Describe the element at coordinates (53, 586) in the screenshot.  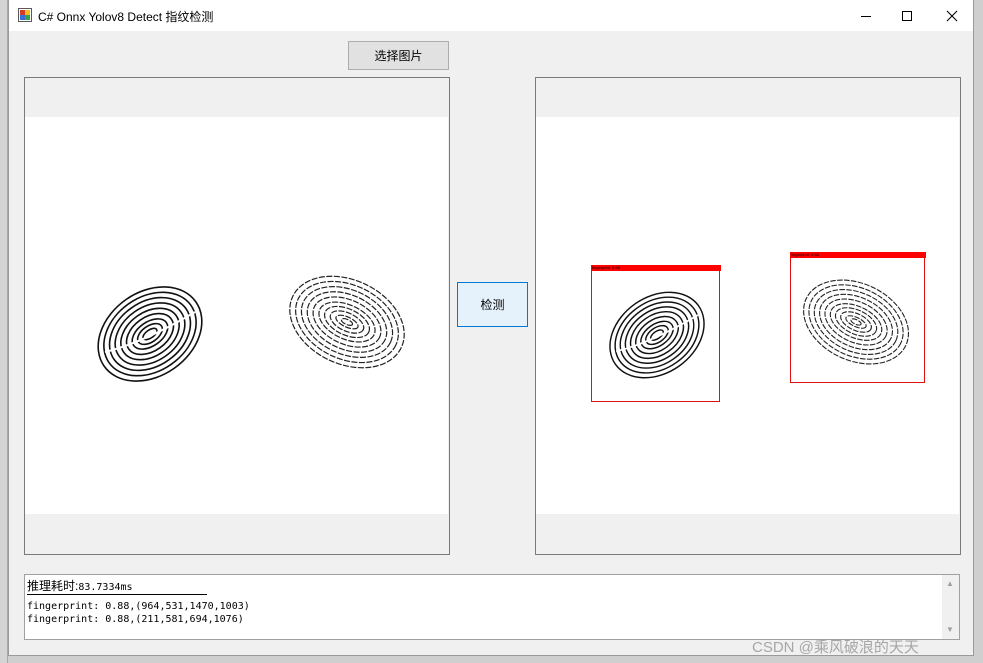
I see `inference-time-label: 推理耗时:` at that location.